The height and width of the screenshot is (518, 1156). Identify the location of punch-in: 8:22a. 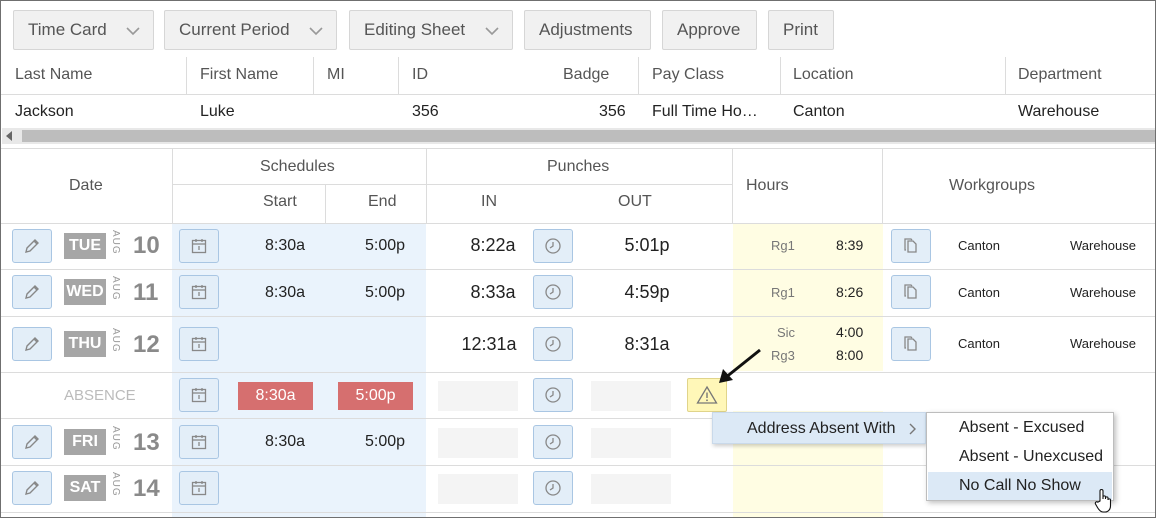
(493, 245).